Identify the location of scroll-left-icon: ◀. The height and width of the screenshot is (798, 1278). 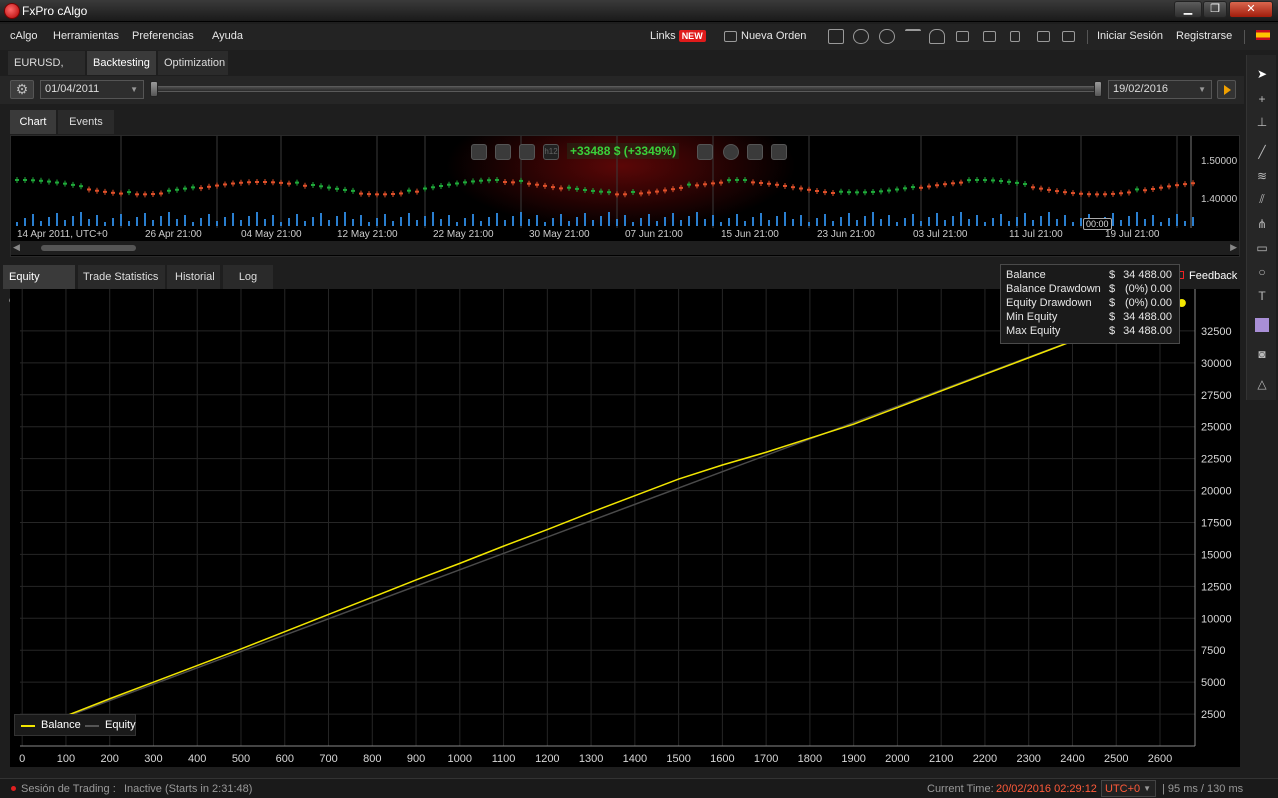
(16, 247).